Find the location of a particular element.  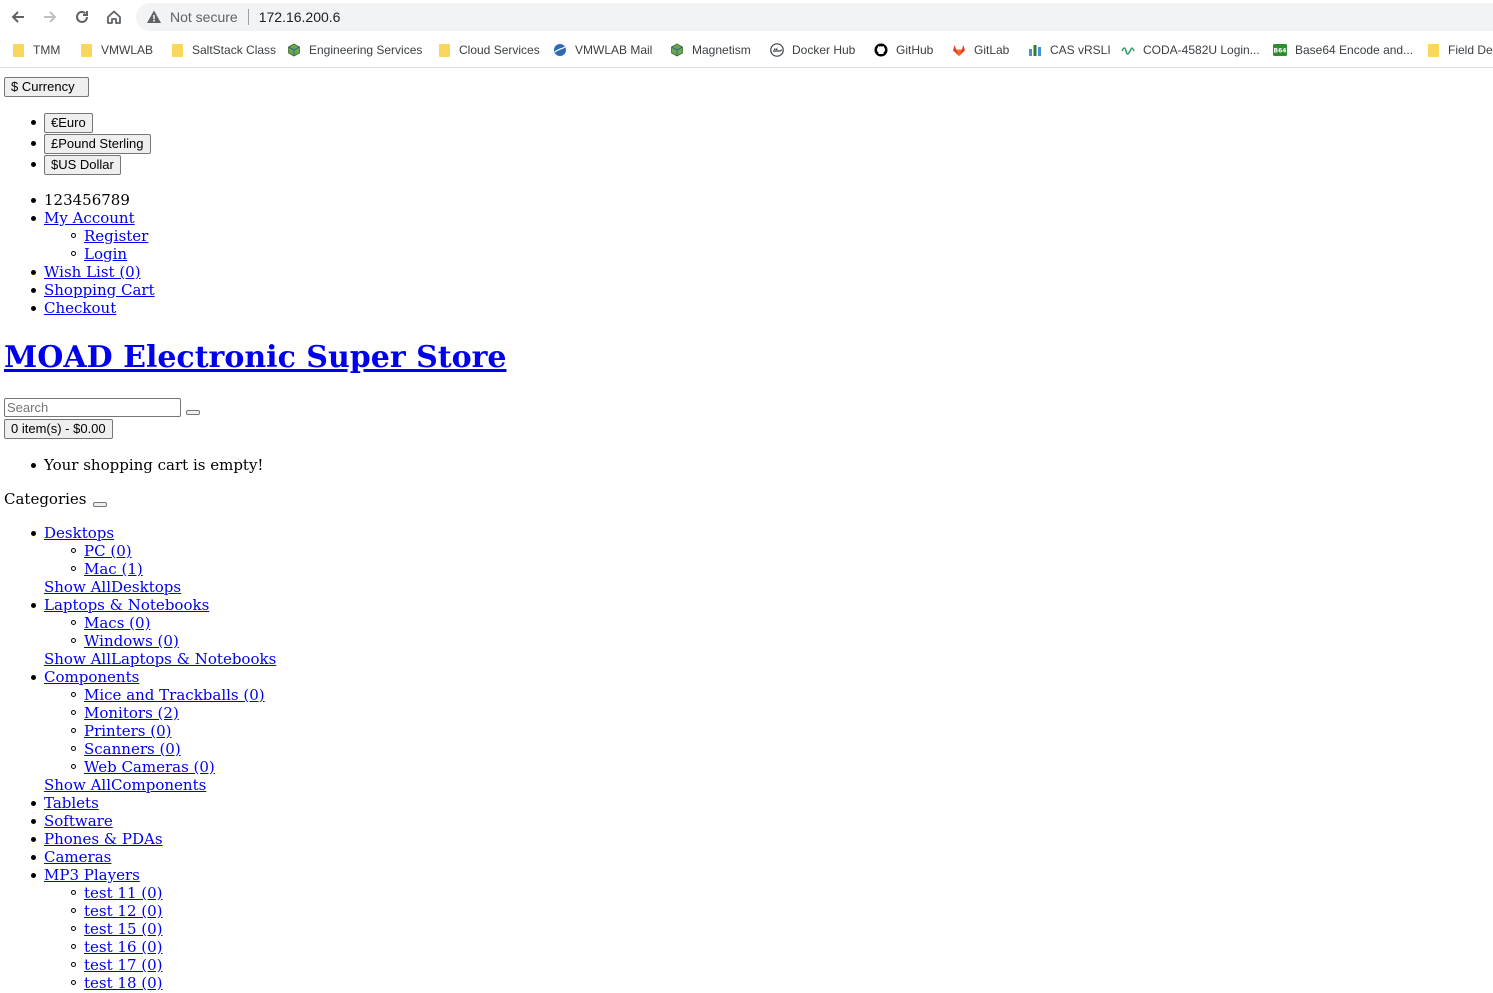

bookmark-github: GitHub is located at coordinates (903, 50).